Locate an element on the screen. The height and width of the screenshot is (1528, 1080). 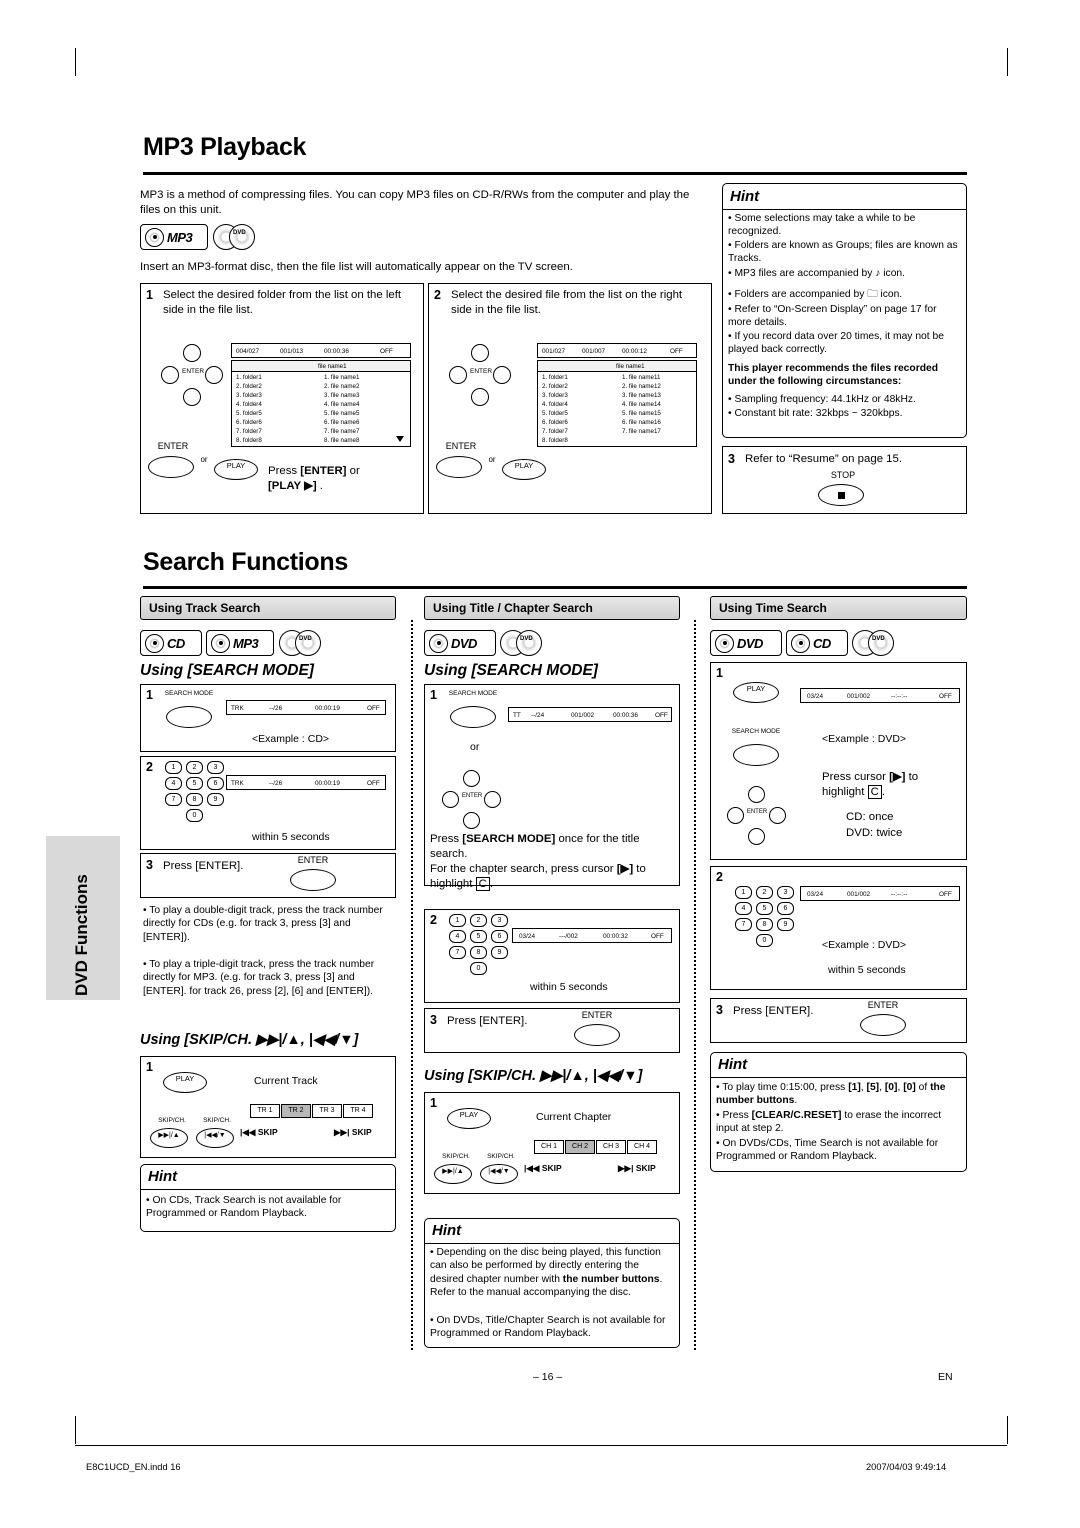
step-number: 1 is located at coordinates (149, 695).